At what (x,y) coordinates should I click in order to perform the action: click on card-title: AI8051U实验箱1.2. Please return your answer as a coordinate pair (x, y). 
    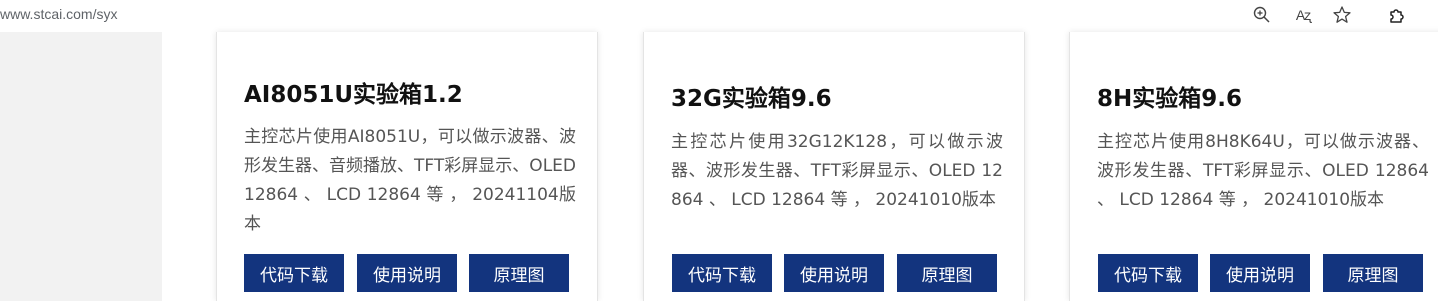
    Looking at the image, I should click on (353, 95).